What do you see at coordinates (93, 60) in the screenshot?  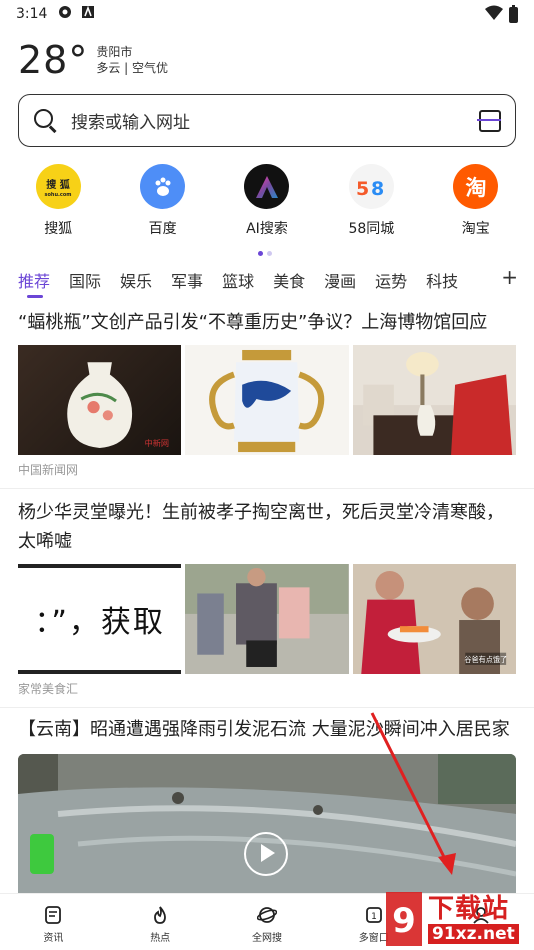 I see `weather-widget: 28° 贵阳市 多云 | 空气优` at bounding box center [93, 60].